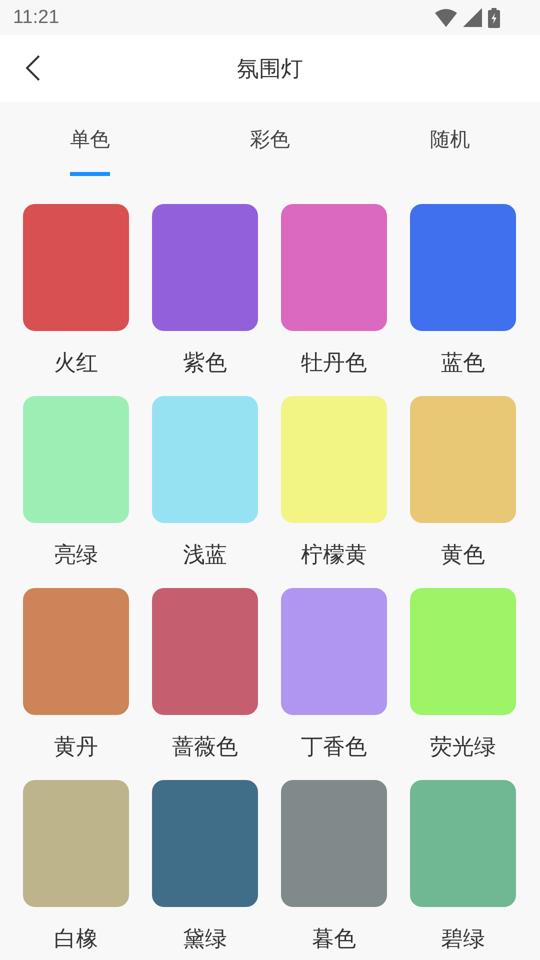 The image size is (540, 960). I want to click on tab: 彩色, so click(270, 139).